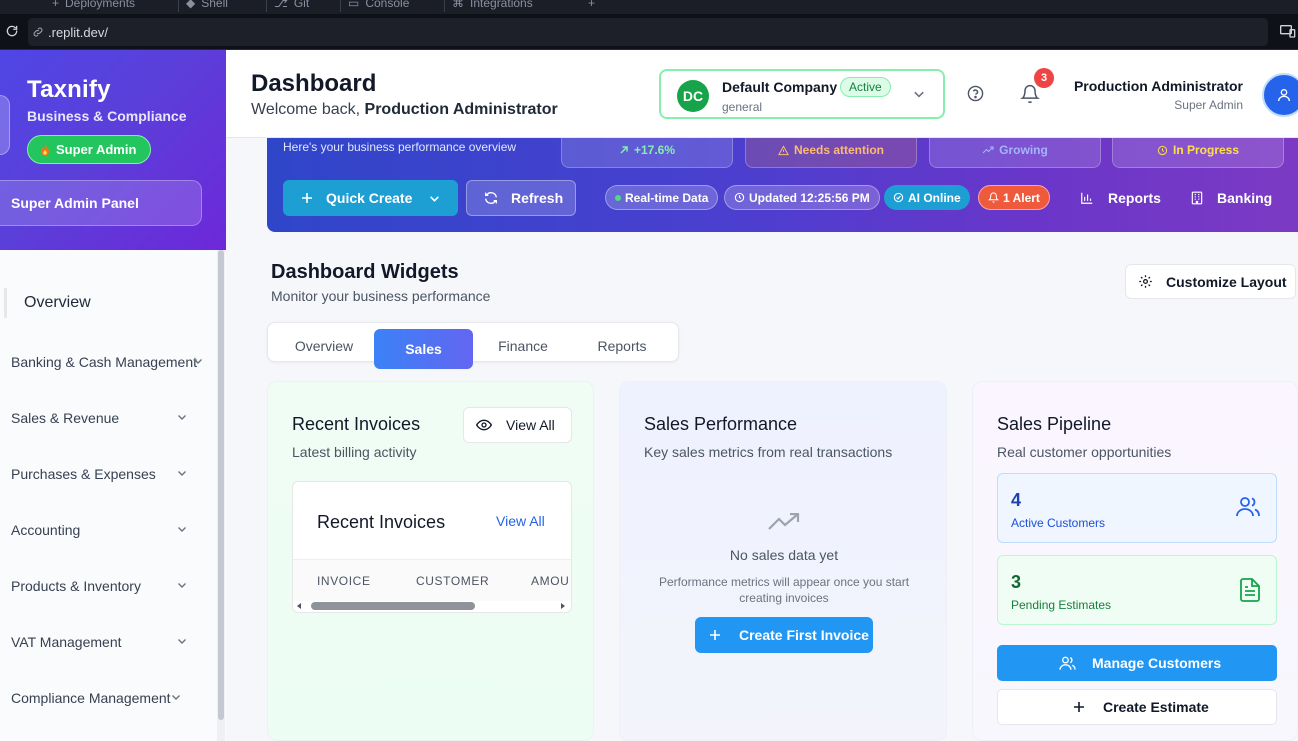 This screenshot has width=1298, height=741. What do you see at coordinates (109, 530) in the screenshot?
I see `sidebar-item-accounting: Accounting` at bounding box center [109, 530].